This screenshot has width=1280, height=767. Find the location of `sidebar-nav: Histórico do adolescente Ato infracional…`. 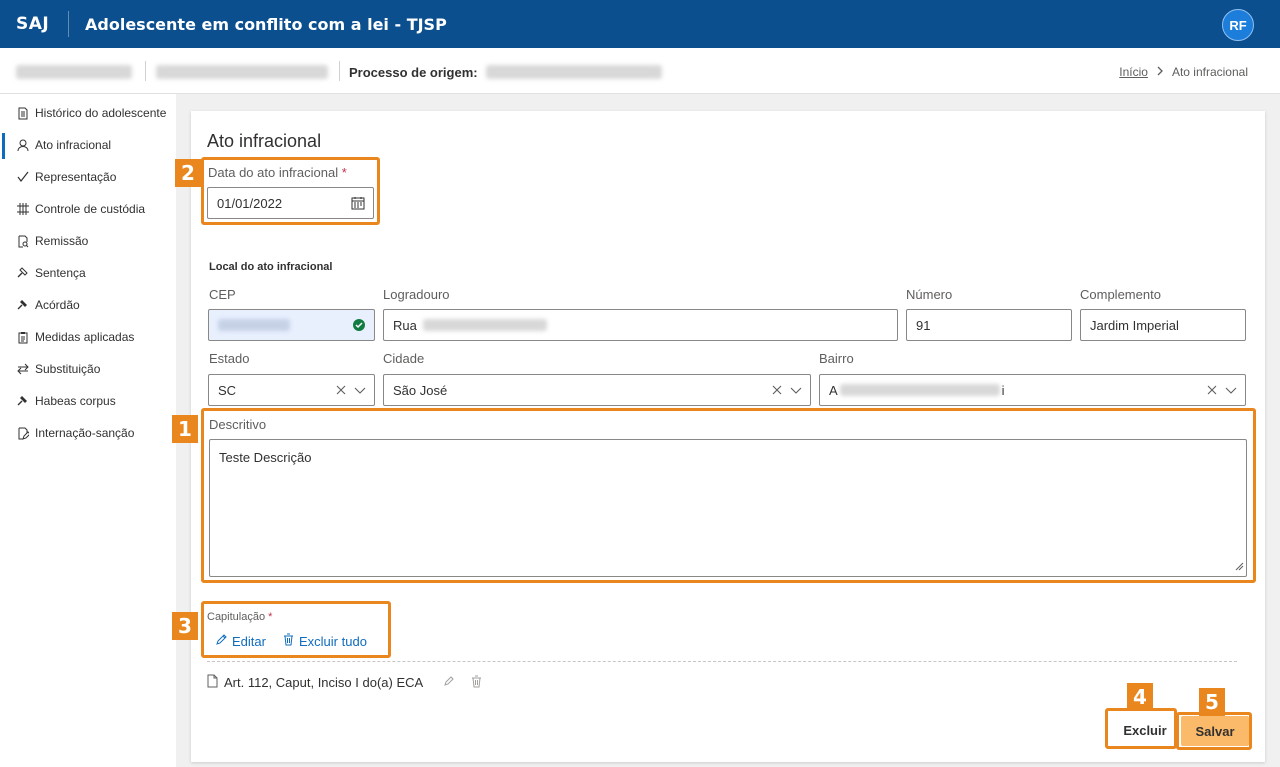

sidebar-nav: Histórico do adolescente Ato infracional… is located at coordinates (88, 430).